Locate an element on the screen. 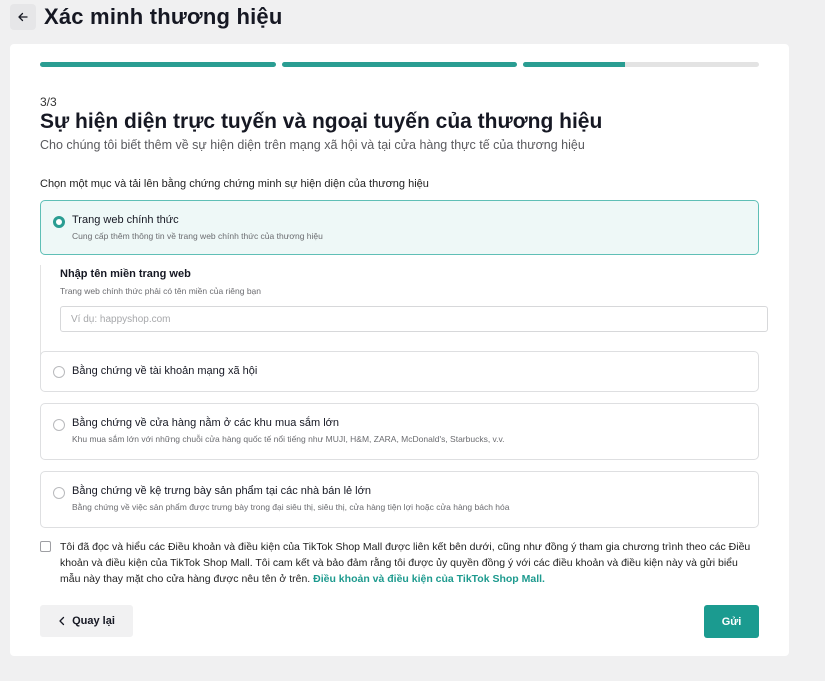 The image size is (825, 681). domain-field-label: Nhập tên miền trang web is located at coordinates (125, 274).